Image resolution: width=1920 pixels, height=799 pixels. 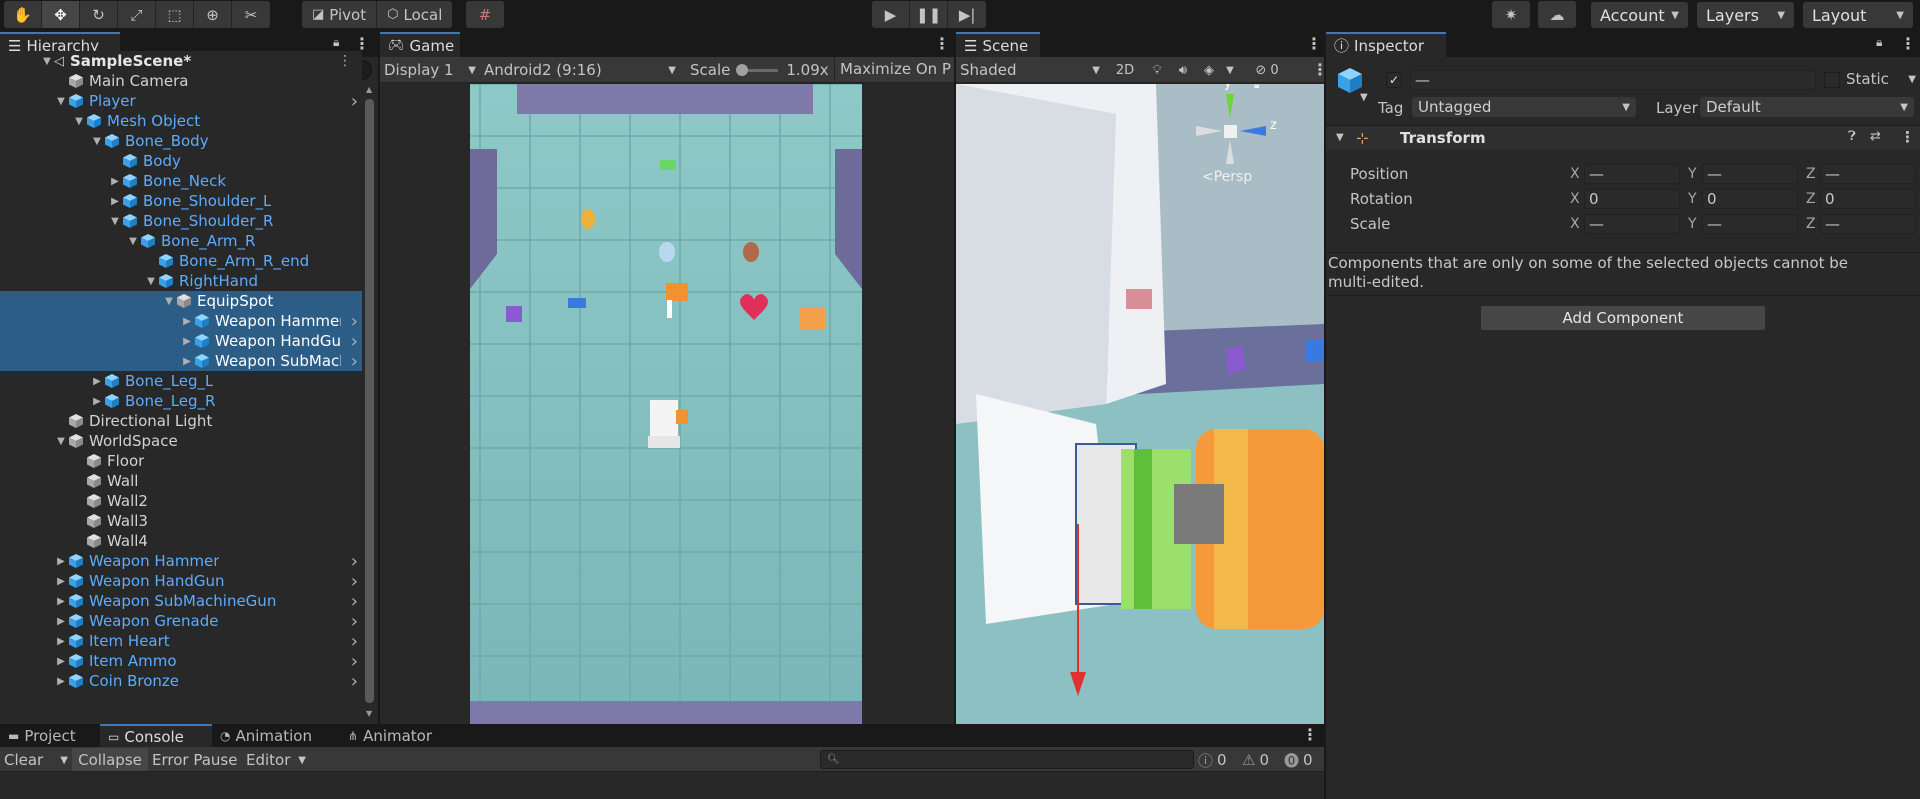 I want to click on tab-console: ▭ Console, so click(x=156, y=735).